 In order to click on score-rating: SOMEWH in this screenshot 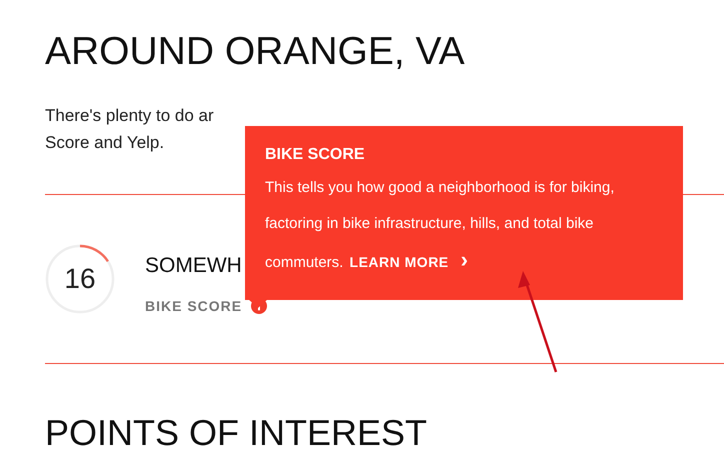, I will do `click(194, 266)`.